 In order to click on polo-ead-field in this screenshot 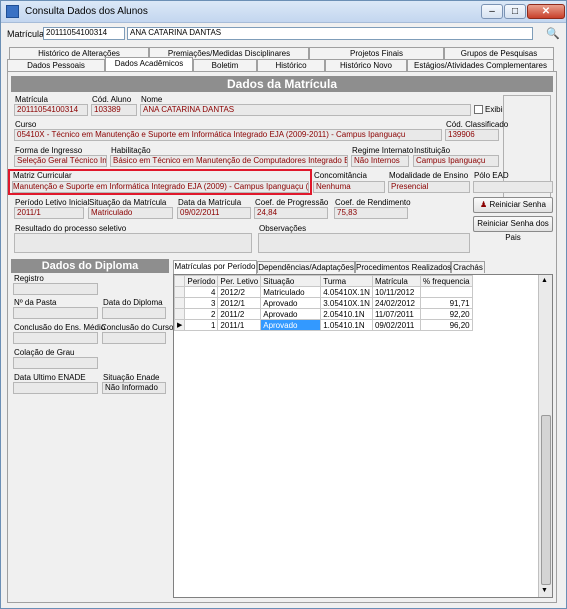, I will do `click(513, 187)`.